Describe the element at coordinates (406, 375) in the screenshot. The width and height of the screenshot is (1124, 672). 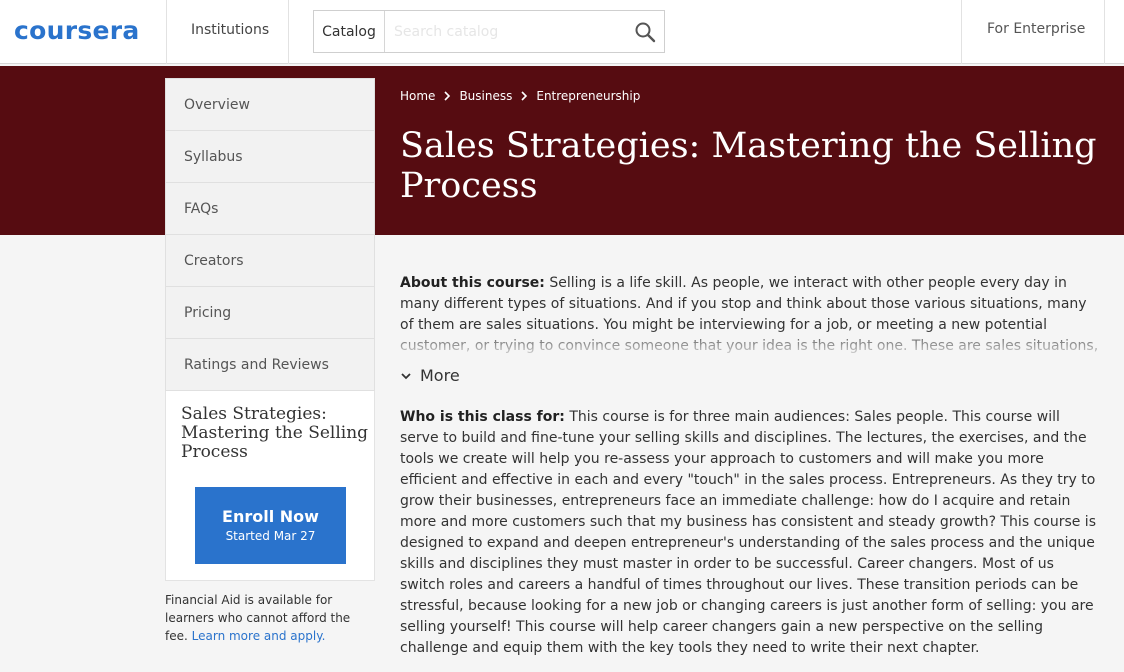
I see `chevron-down-icon` at that location.